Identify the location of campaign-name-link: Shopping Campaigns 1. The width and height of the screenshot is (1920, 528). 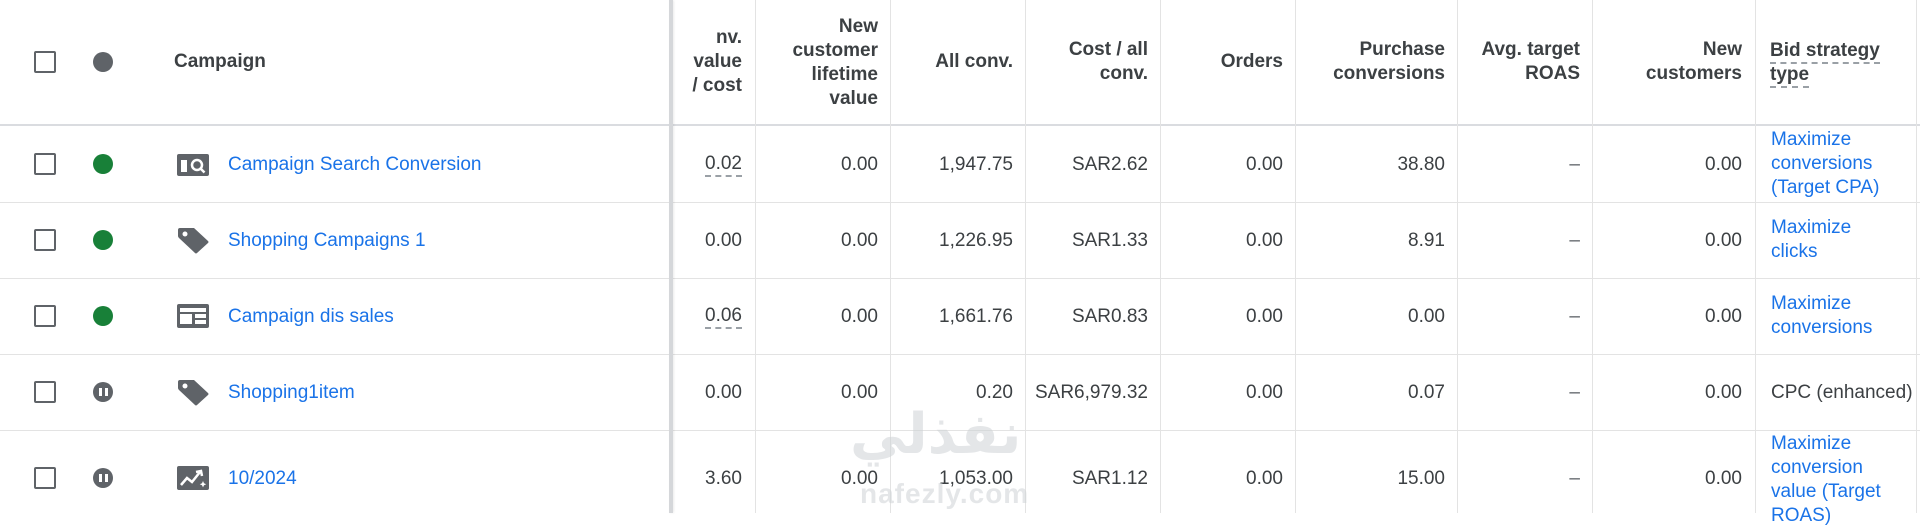
(327, 241).